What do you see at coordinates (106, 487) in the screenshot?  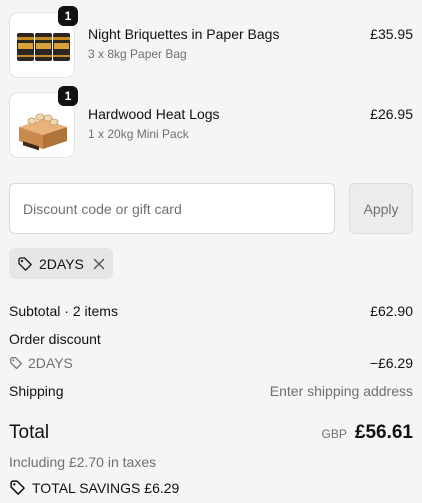 I see `total-savings: TOTAL SAVINGS £6.29` at bounding box center [106, 487].